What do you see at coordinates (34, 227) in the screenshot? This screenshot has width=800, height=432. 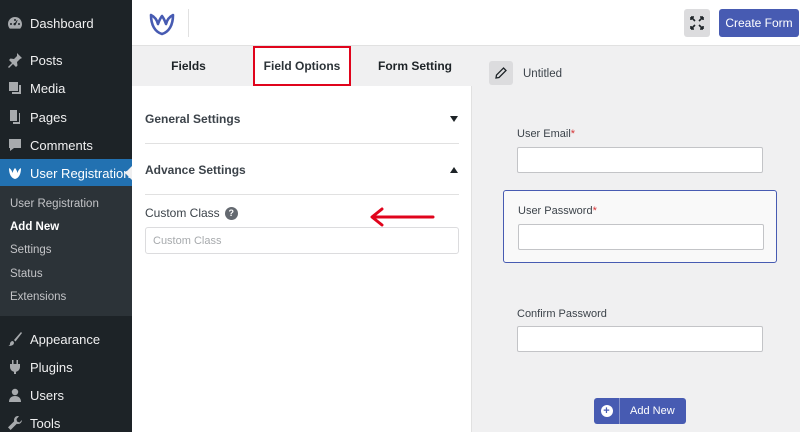 I see `submenu-item-add-new: Add New` at bounding box center [34, 227].